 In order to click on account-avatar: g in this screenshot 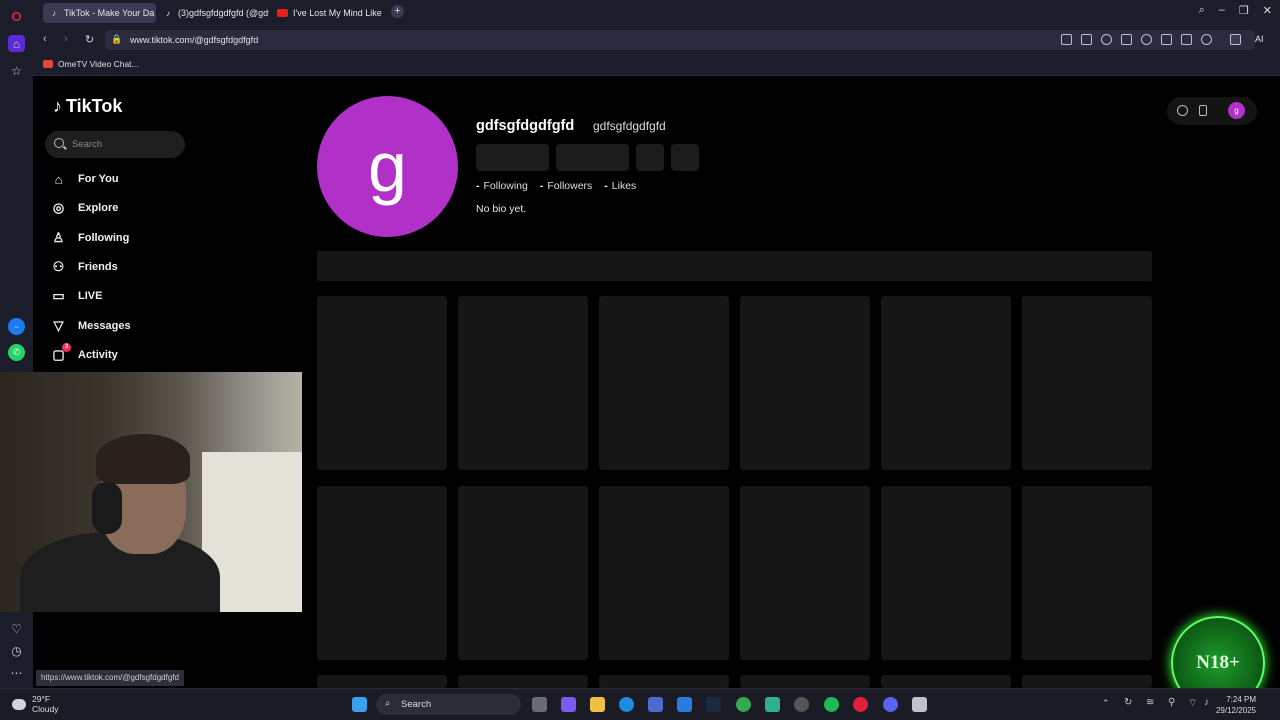, I will do `click(1236, 110)`.